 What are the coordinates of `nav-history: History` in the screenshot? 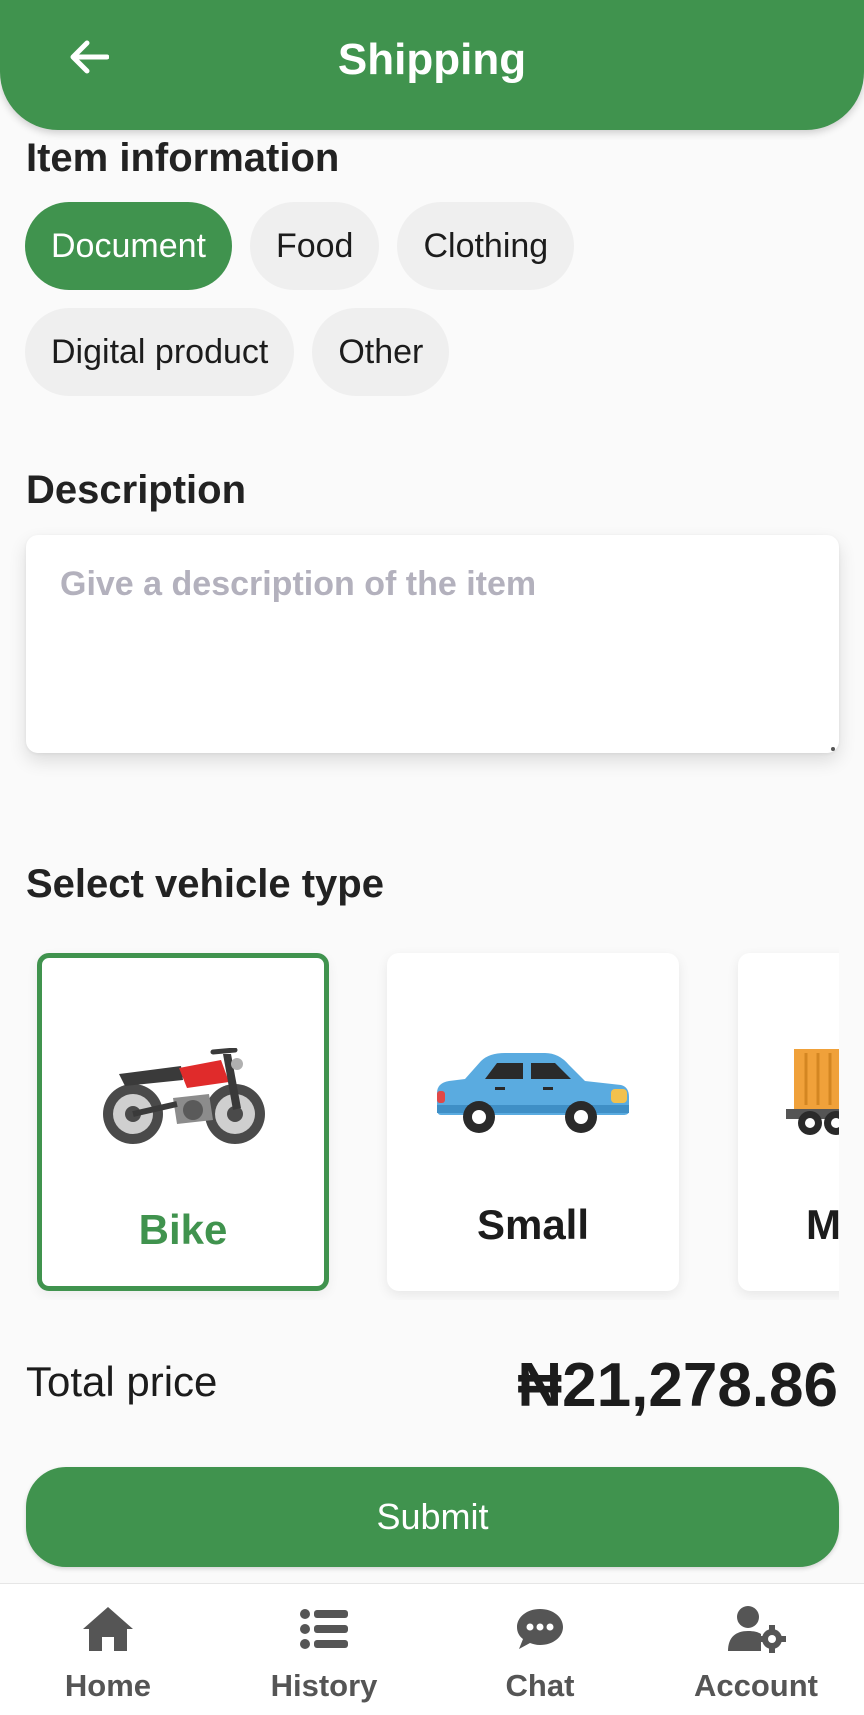 It's located at (324, 1649).